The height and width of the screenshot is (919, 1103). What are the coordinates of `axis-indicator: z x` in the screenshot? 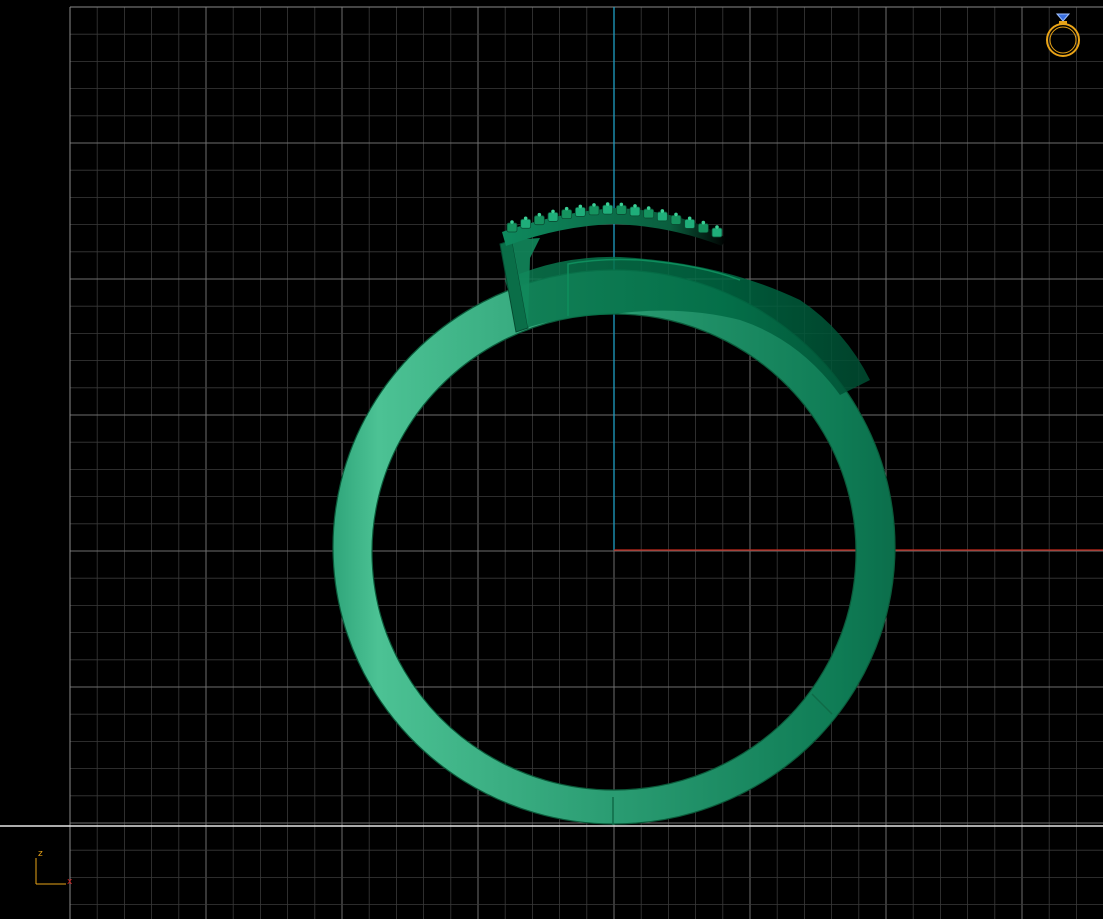 It's located at (54, 868).